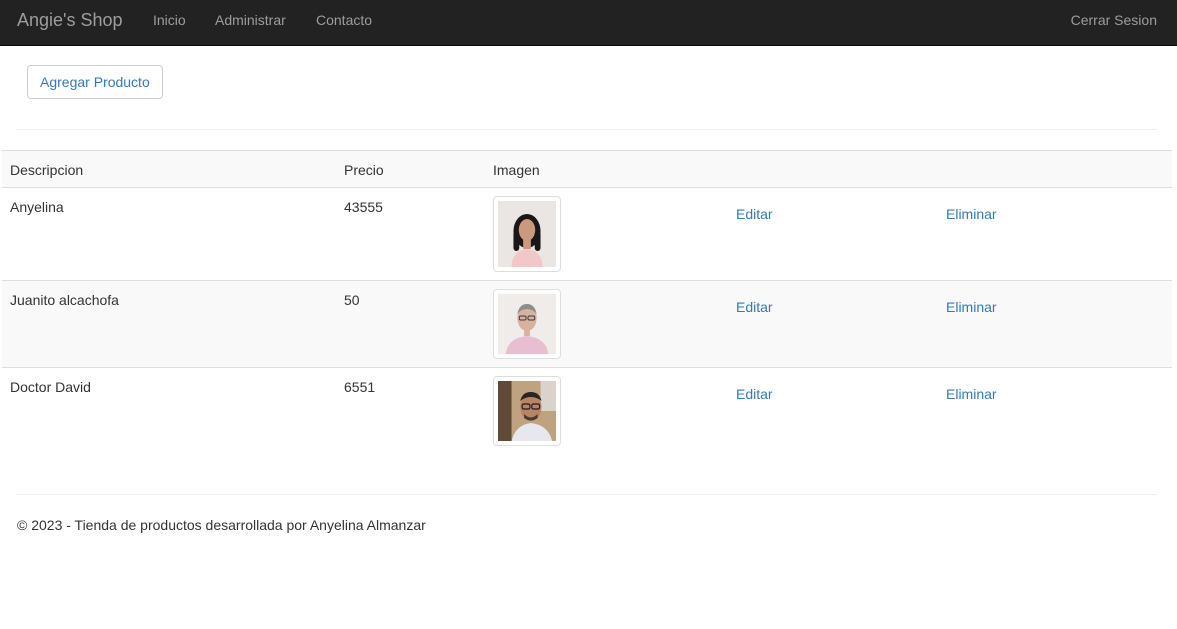 The width and height of the screenshot is (1177, 629). I want to click on nav-link-contacto: Contacto, so click(344, 20).